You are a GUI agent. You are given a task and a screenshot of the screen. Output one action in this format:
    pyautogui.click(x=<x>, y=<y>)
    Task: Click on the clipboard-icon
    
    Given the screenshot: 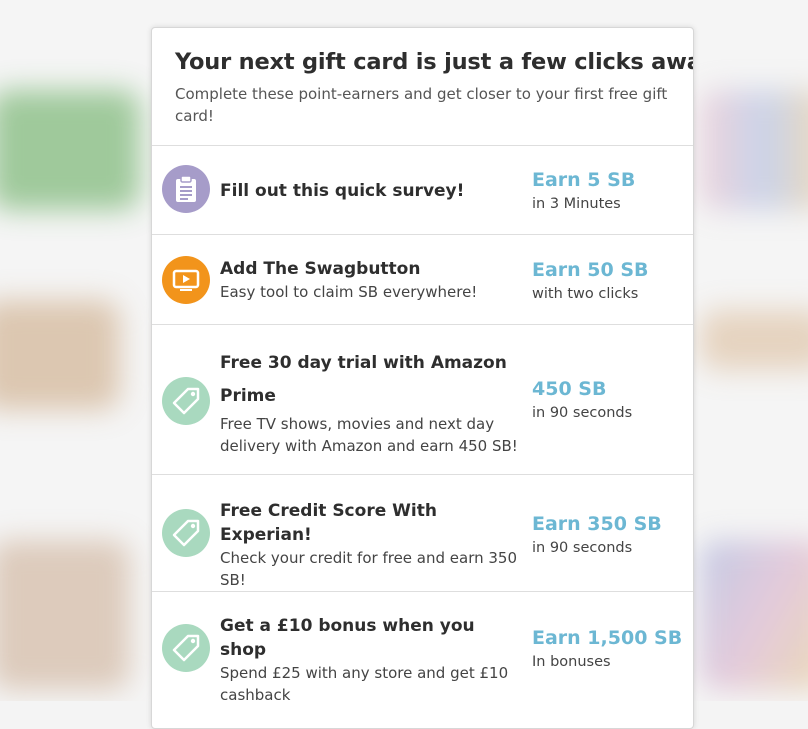 What is the action you would take?
    pyautogui.click(x=186, y=189)
    